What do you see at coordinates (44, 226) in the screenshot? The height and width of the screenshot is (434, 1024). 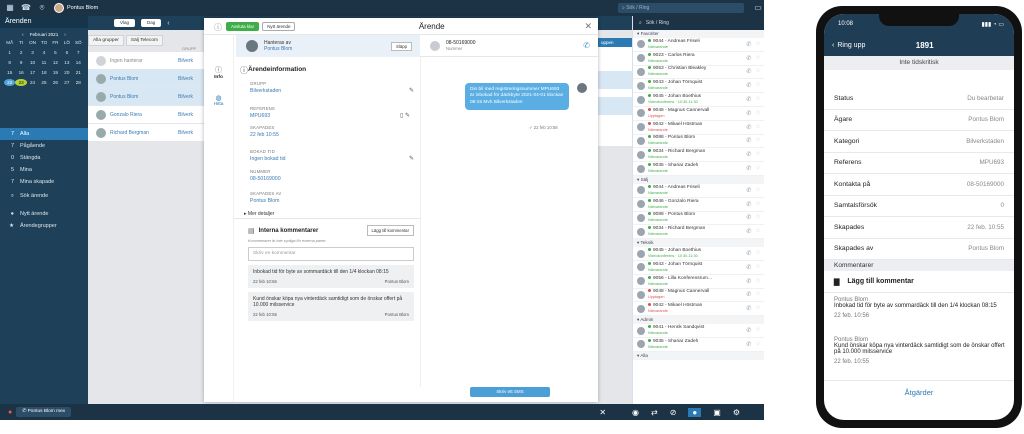 I see `nav-item: ★ Ärendegrupper` at bounding box center [44, 226].